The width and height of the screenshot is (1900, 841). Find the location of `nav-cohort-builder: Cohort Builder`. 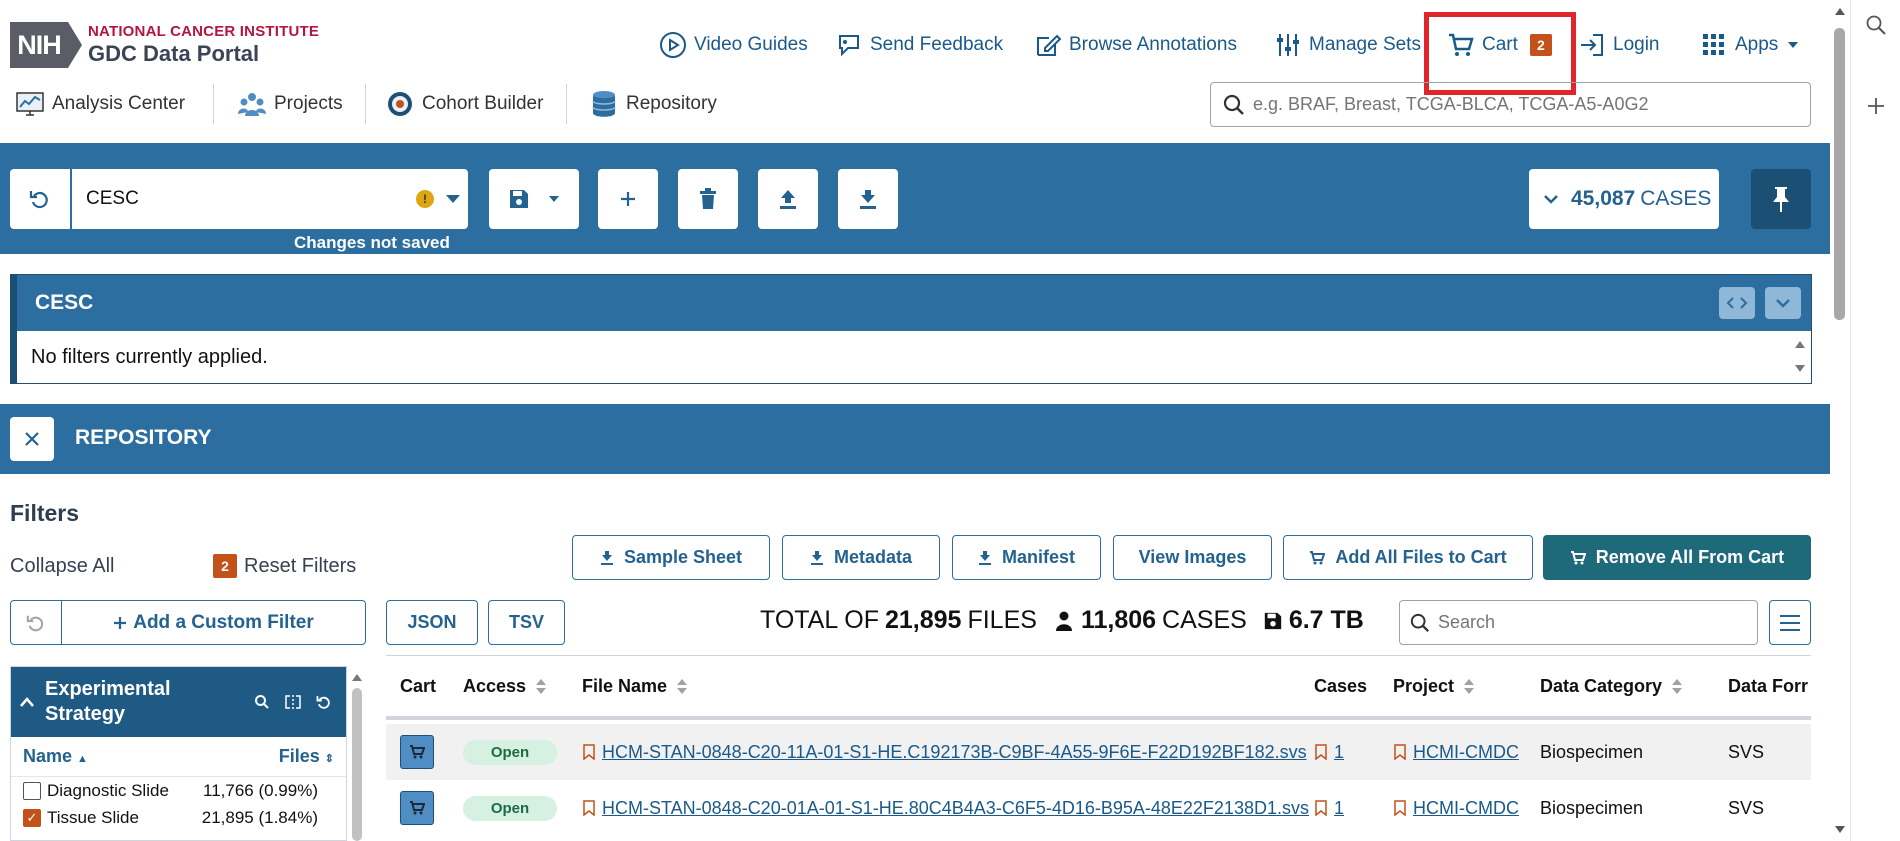

nav-cohort-builder: Cohort Builder is located at coordinates (463, 104).